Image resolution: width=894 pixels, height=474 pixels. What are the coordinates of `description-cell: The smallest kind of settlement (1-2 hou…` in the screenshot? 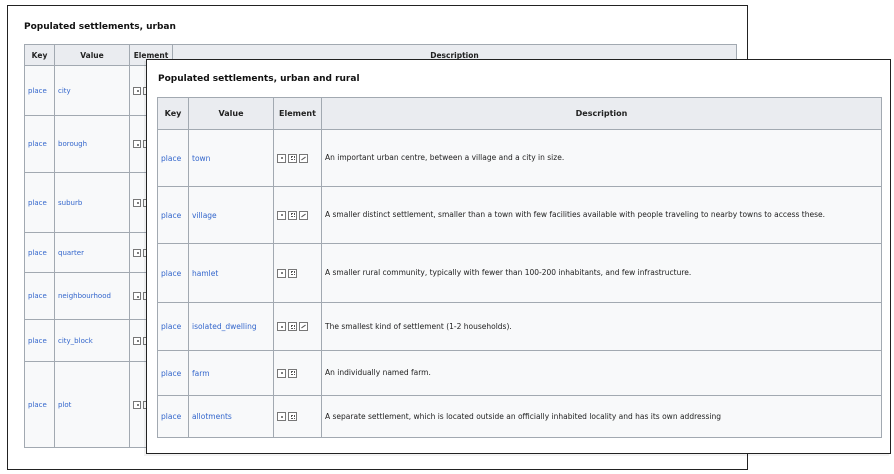 It's located at (601, 326).